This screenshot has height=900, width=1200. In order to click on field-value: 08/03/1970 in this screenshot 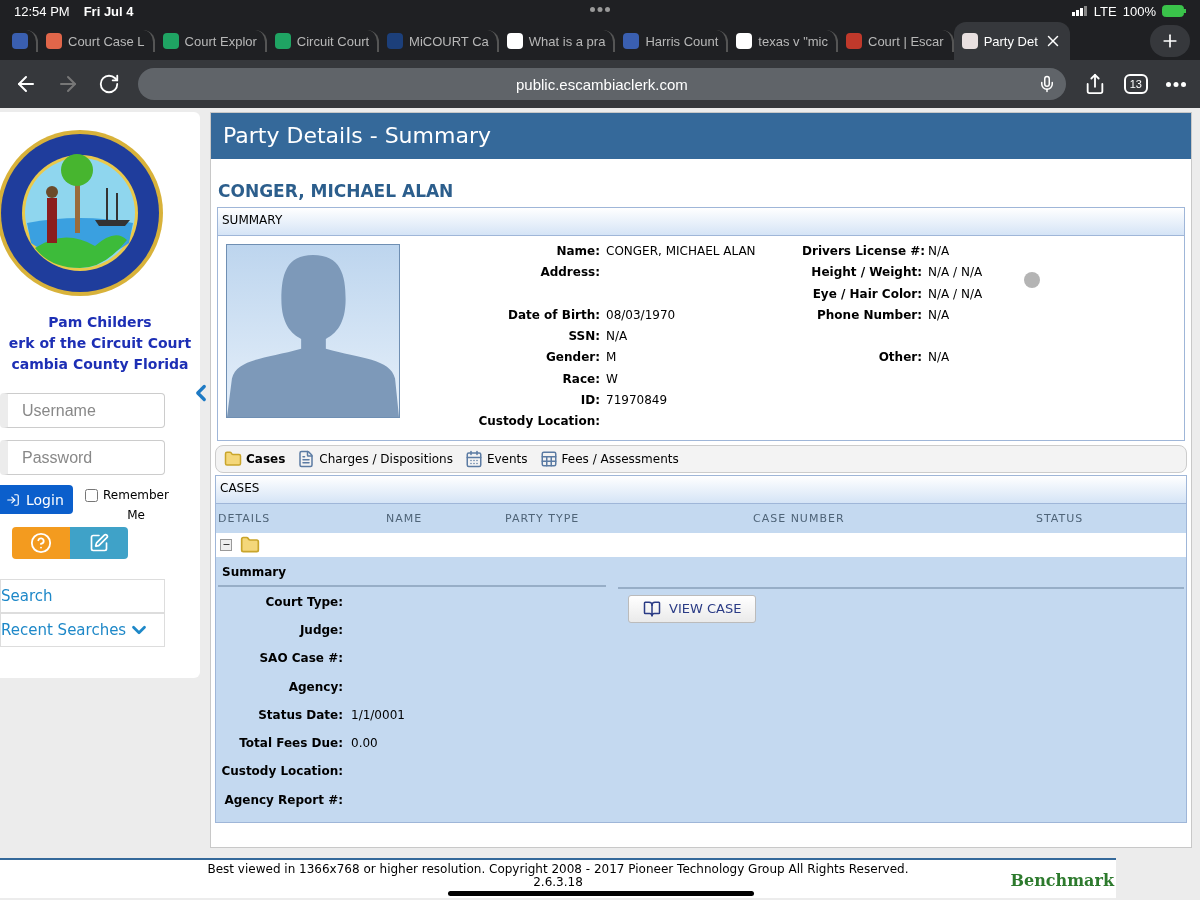, I will do `click(641, 314)`.